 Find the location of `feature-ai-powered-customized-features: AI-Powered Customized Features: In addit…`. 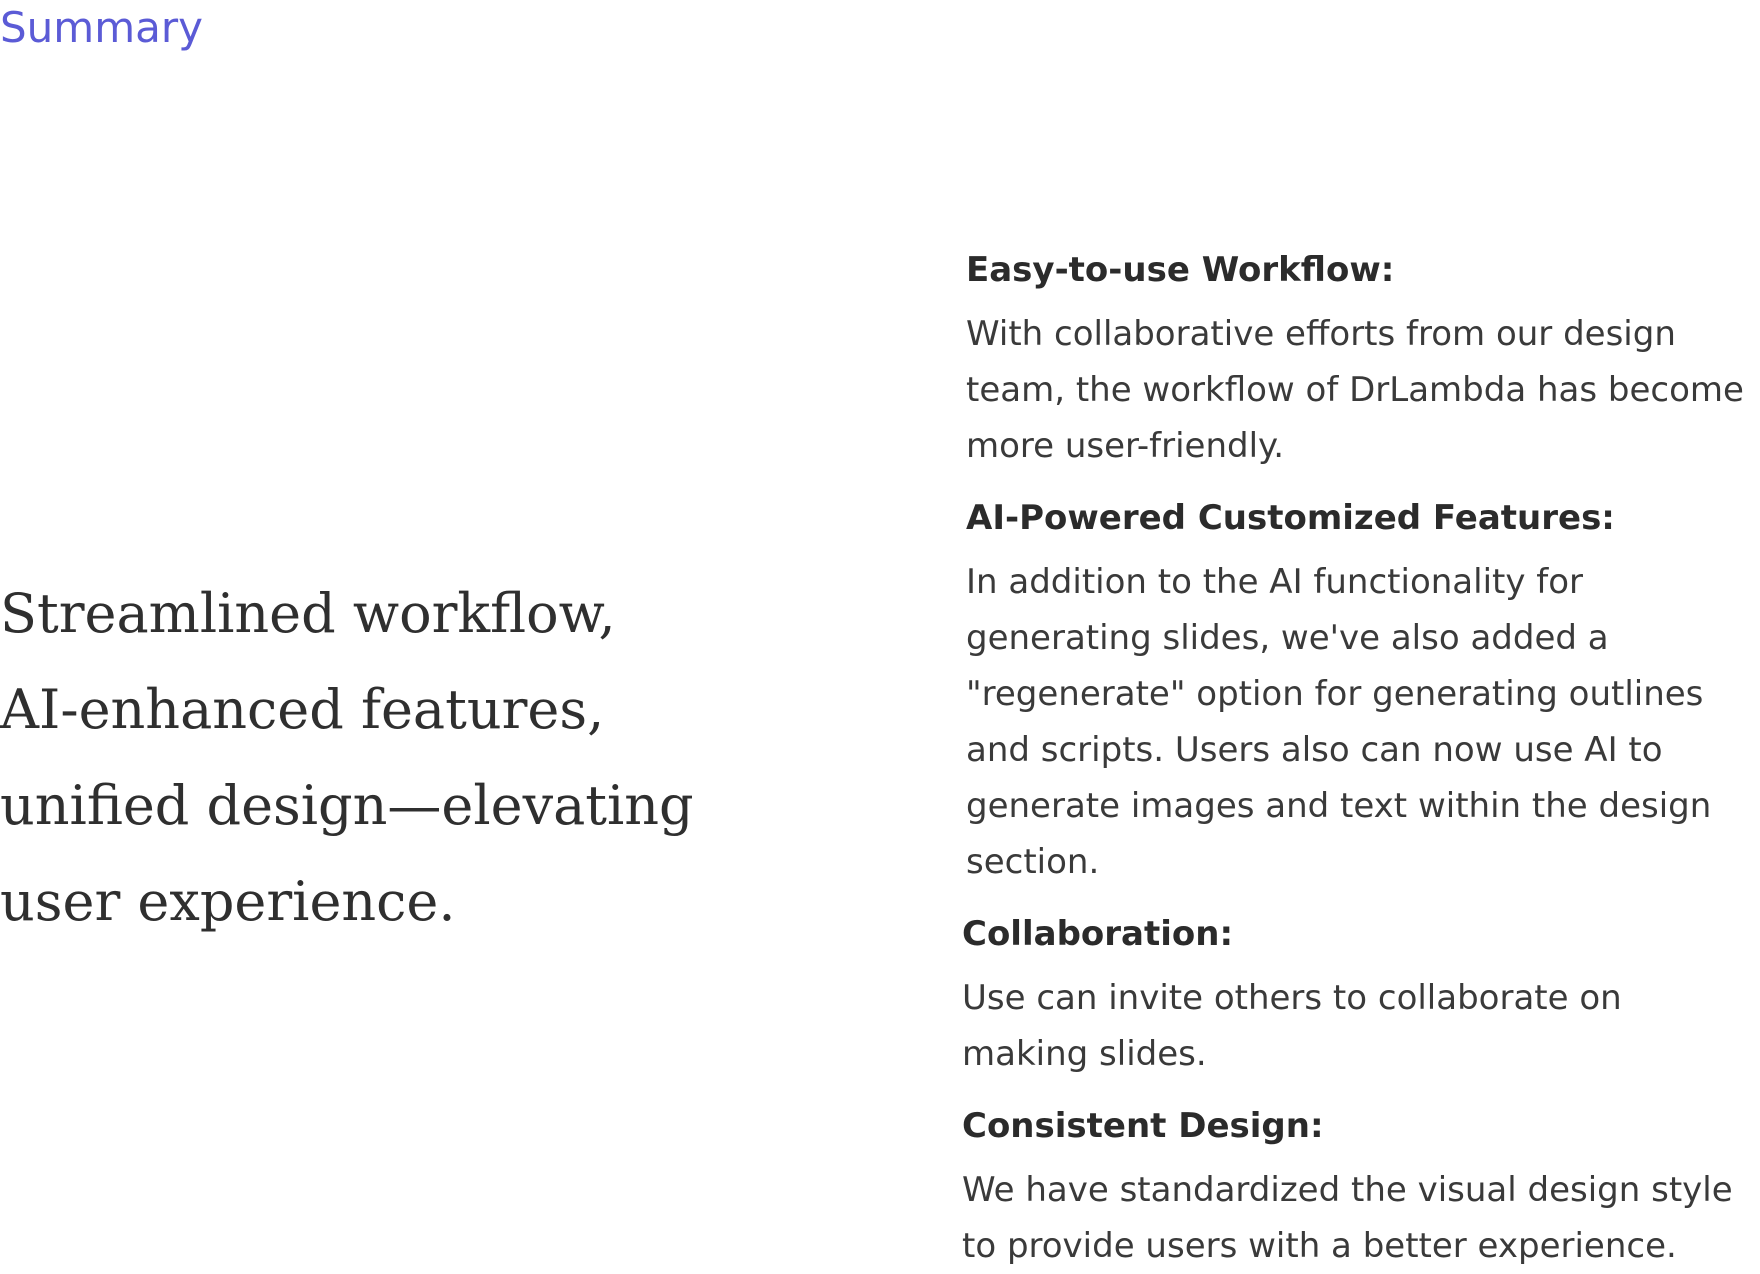

feature-ai-powered-customized-features: AI-Powered Customized Features: In addit… is located at coordinates (1361, 694).